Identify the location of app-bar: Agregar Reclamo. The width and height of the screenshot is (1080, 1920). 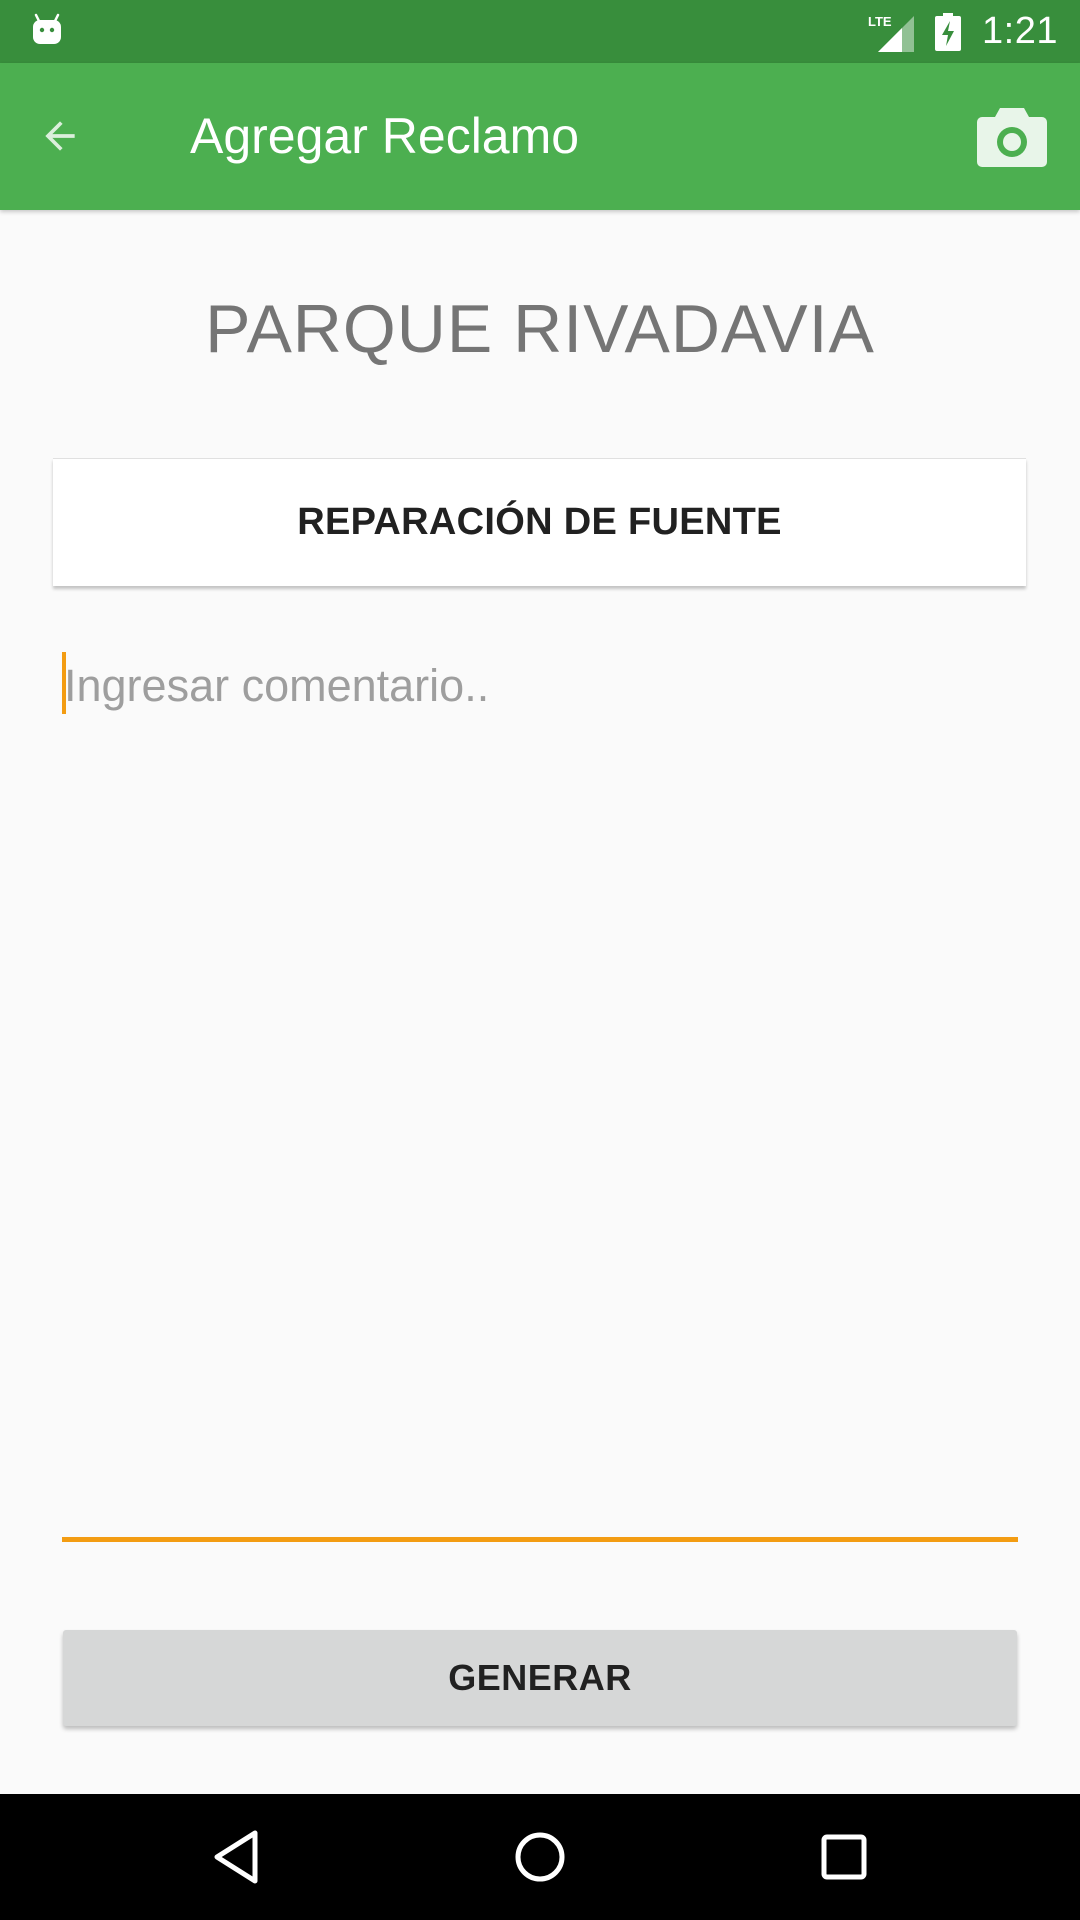
(540, 136).